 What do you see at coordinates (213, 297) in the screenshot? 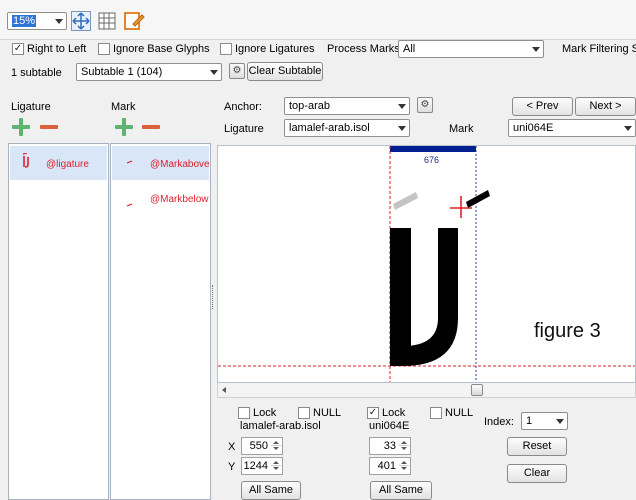
I see `splitter-handle` at bounding box center [213, 297].